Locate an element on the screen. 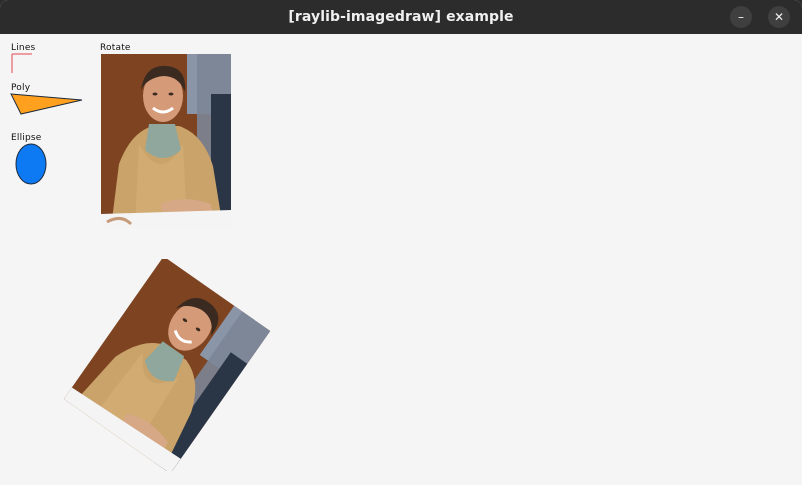 This screenshot has height=485, width=802. close-icon: ✕ is located at coordinates (779, 17).